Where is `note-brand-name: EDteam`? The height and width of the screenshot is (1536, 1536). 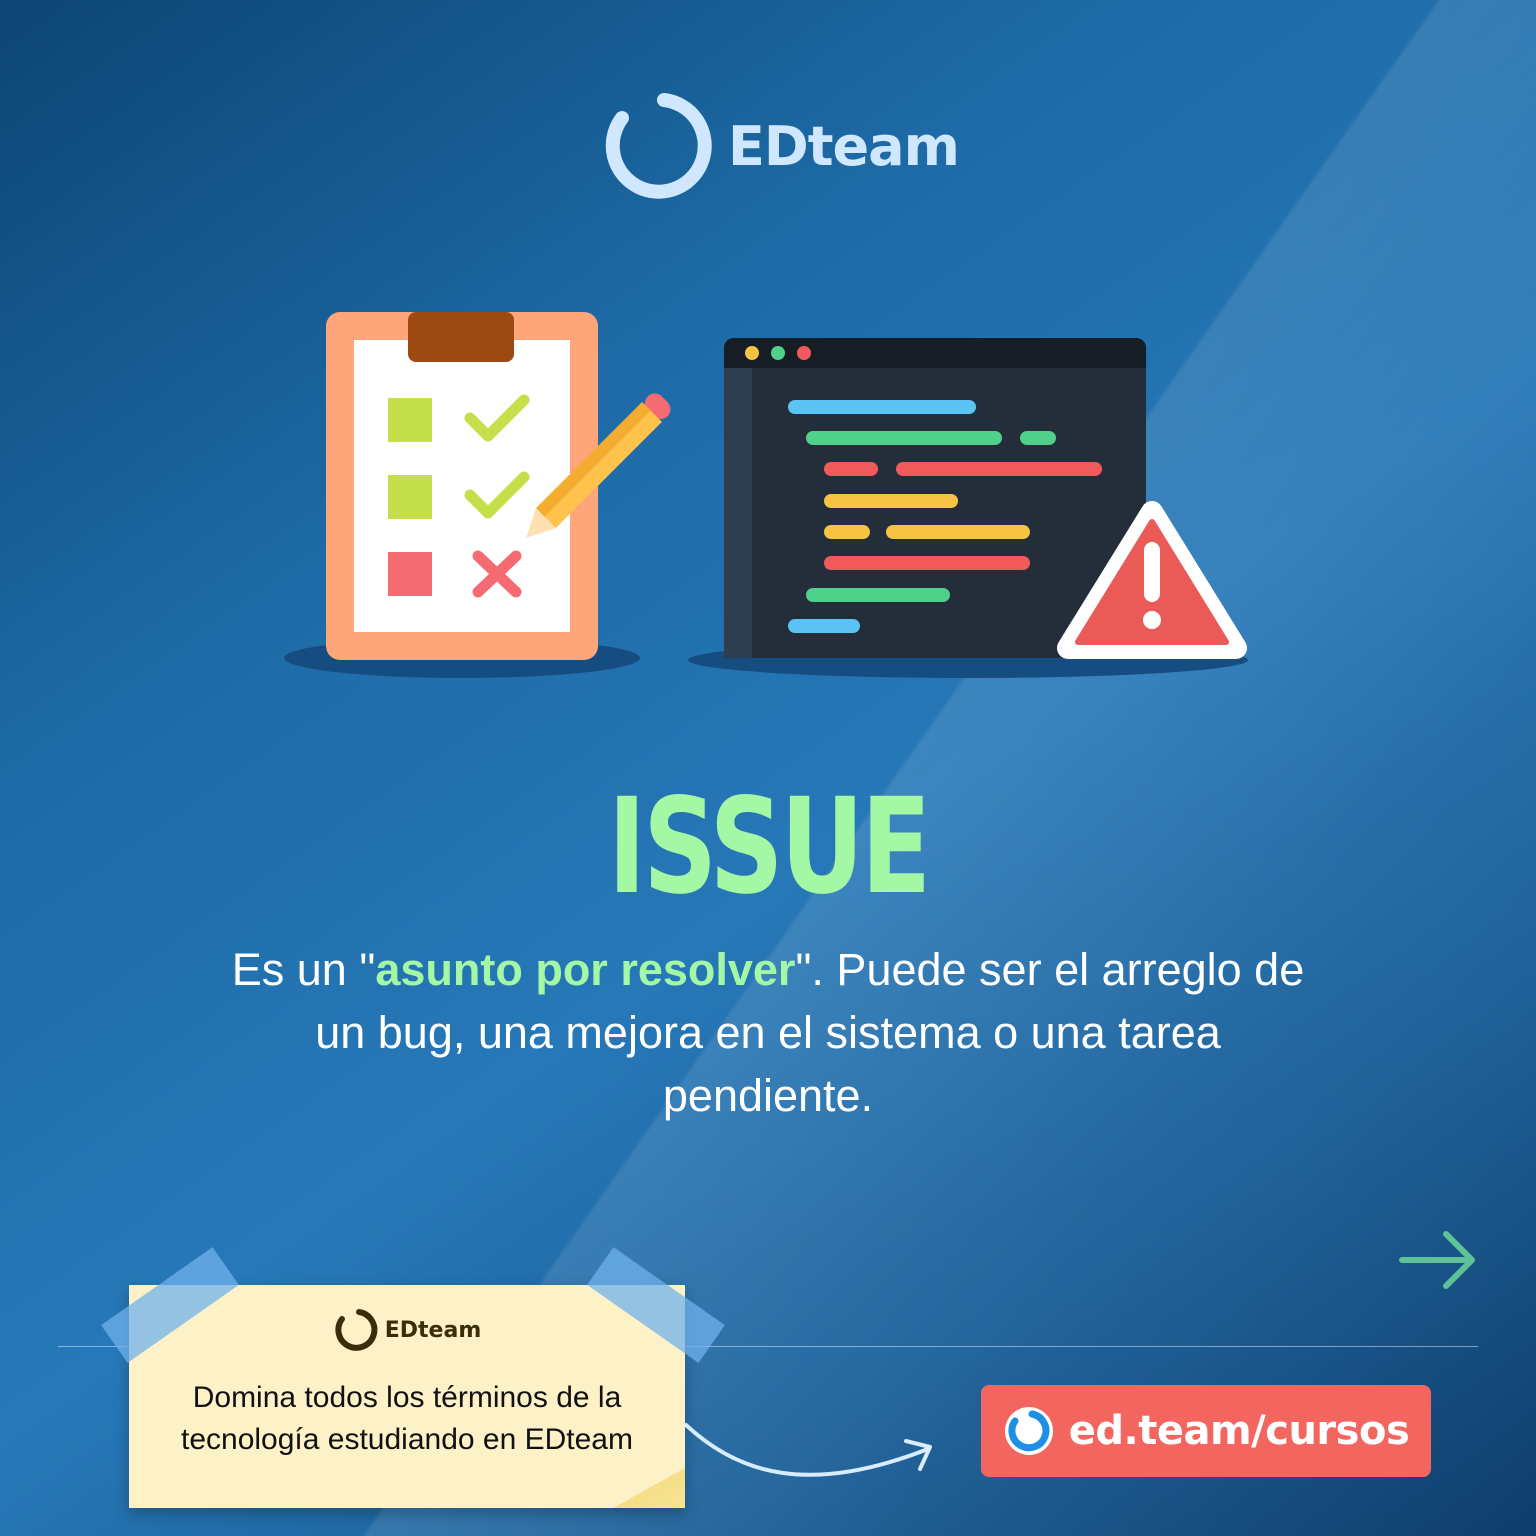 note-brand-name: EDteam is located at coordinates (433, 1330).